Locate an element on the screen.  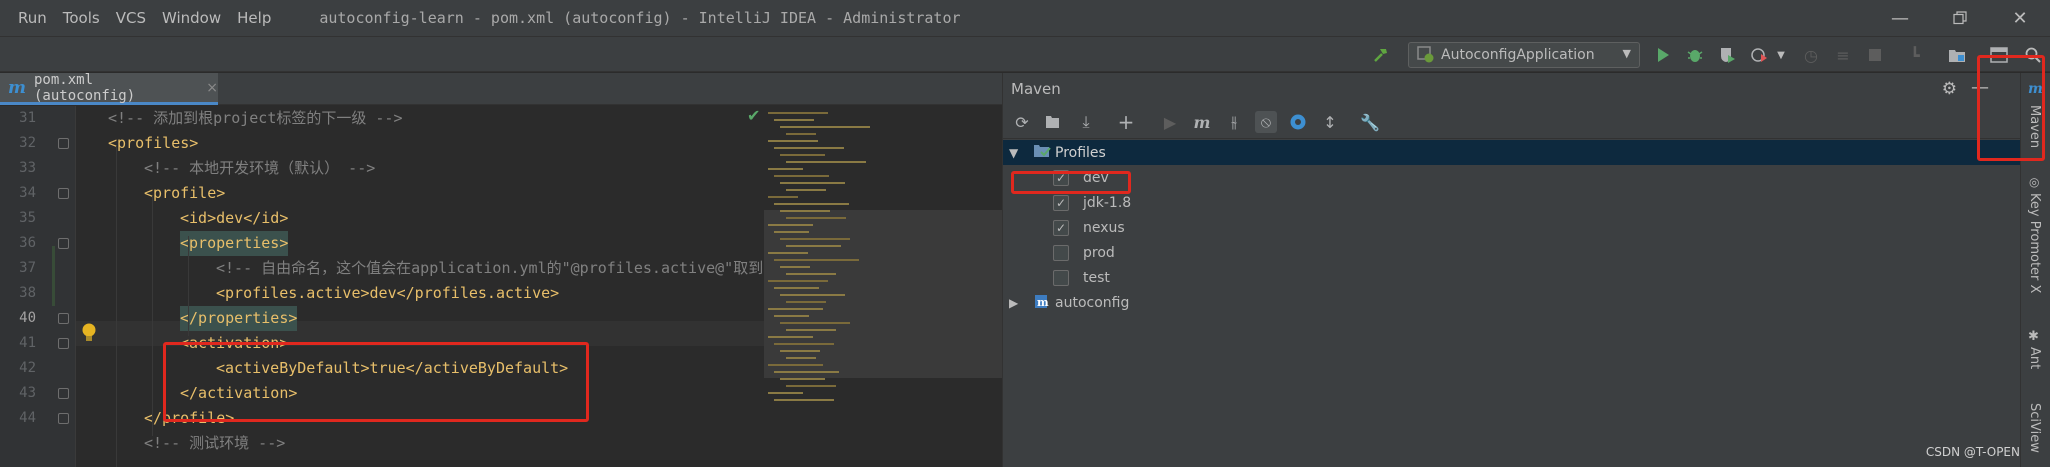
collapse-all-icon: ↕ is located at coordinates (1330, 122).